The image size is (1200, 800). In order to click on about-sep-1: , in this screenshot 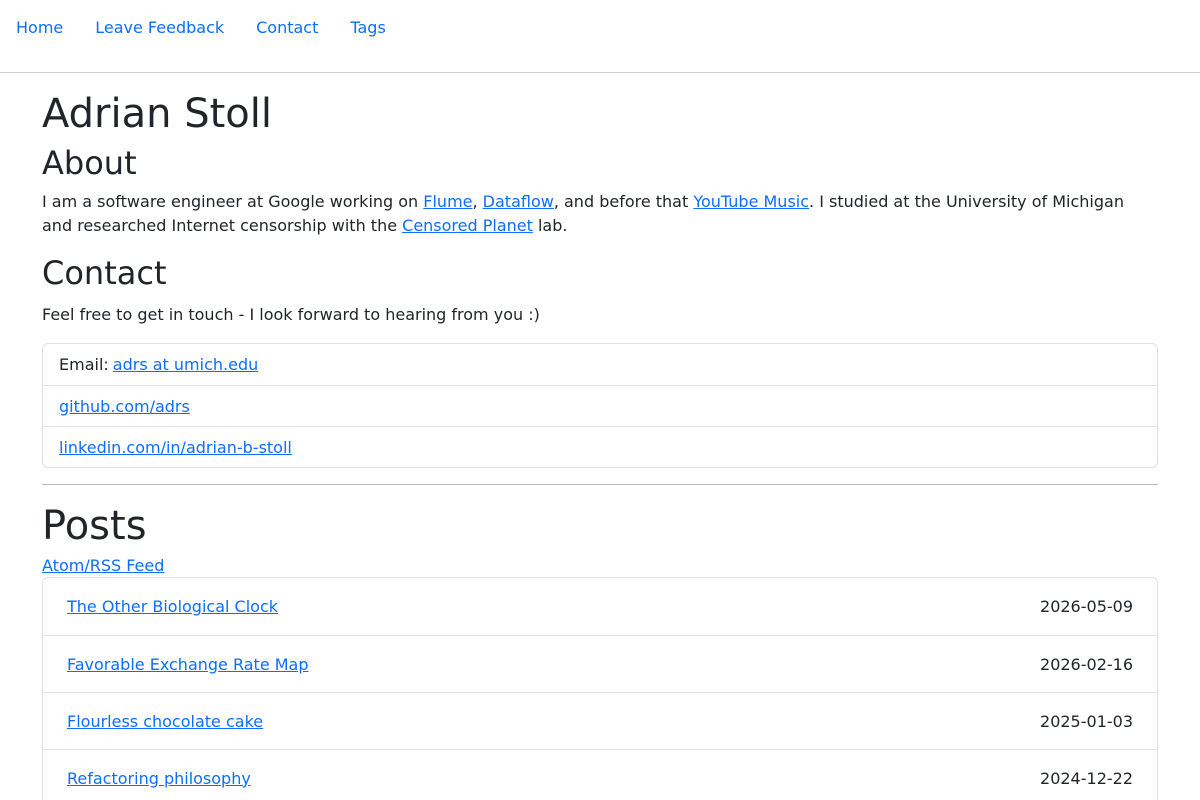, I will do `click(477, 201)`.